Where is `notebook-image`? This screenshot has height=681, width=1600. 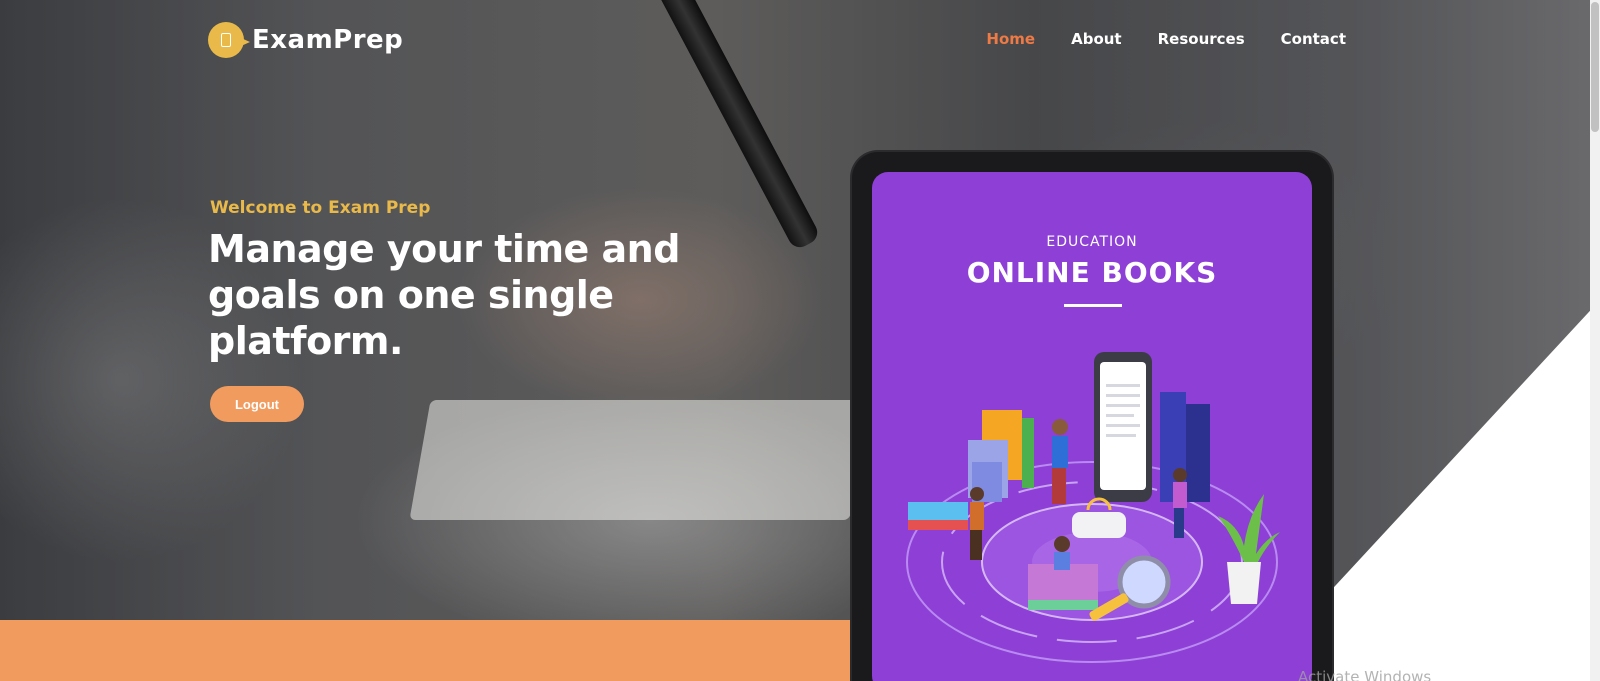 notebook-image is located at coordinates (640, 460).